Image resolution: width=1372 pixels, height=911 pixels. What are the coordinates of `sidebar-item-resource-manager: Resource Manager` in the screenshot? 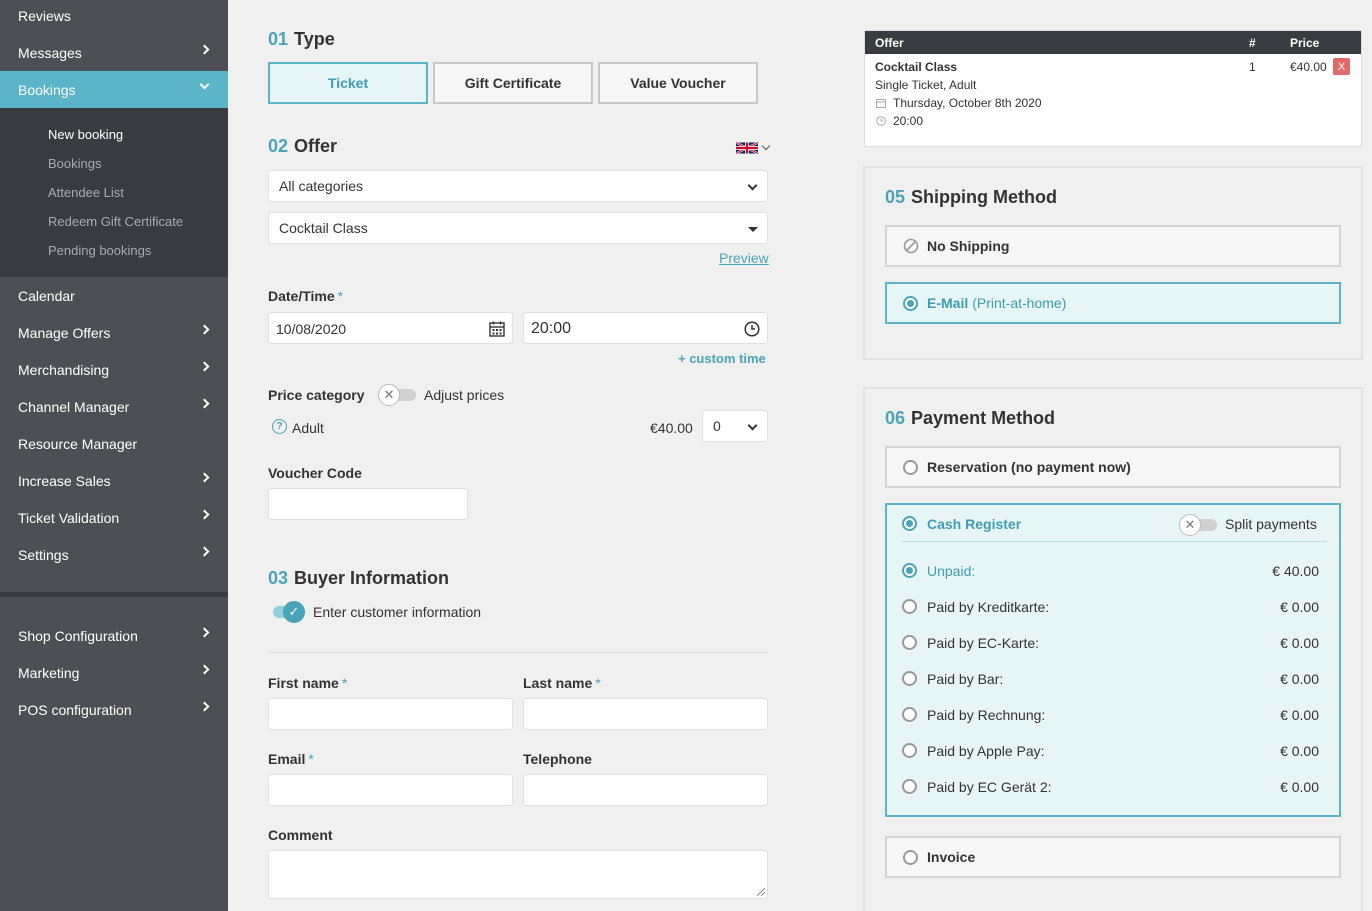 It's located at (114, 443).